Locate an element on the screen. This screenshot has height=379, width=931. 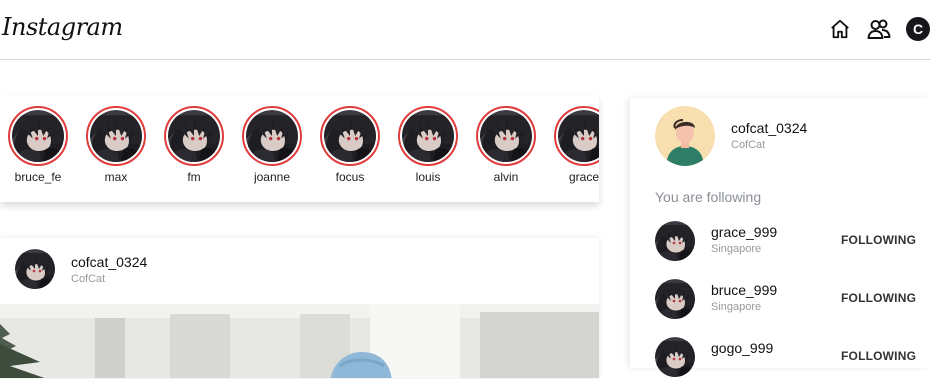
profile-subtitle: CofCat is located at coordinates (748, 145).